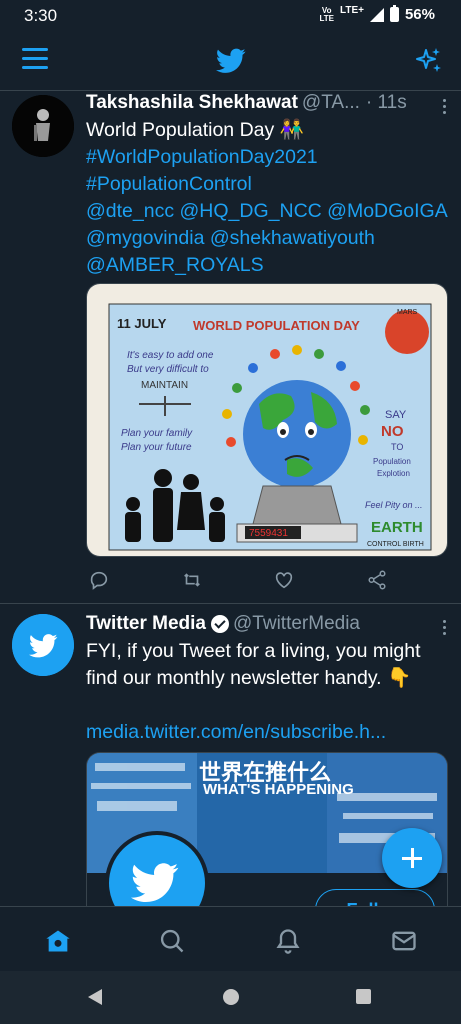 This screenshot has width=461, height=1024. I want to click on poster-text: But very difficult to, so click(168, 369).